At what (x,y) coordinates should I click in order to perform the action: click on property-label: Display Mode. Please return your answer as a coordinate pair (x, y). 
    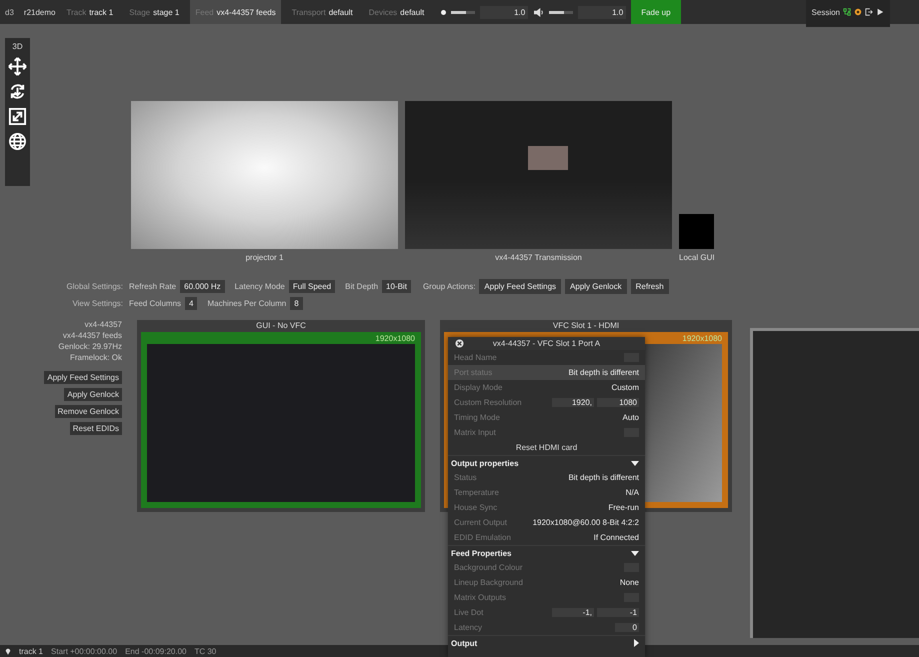
    Looking at the image, I should click on (478, 387).